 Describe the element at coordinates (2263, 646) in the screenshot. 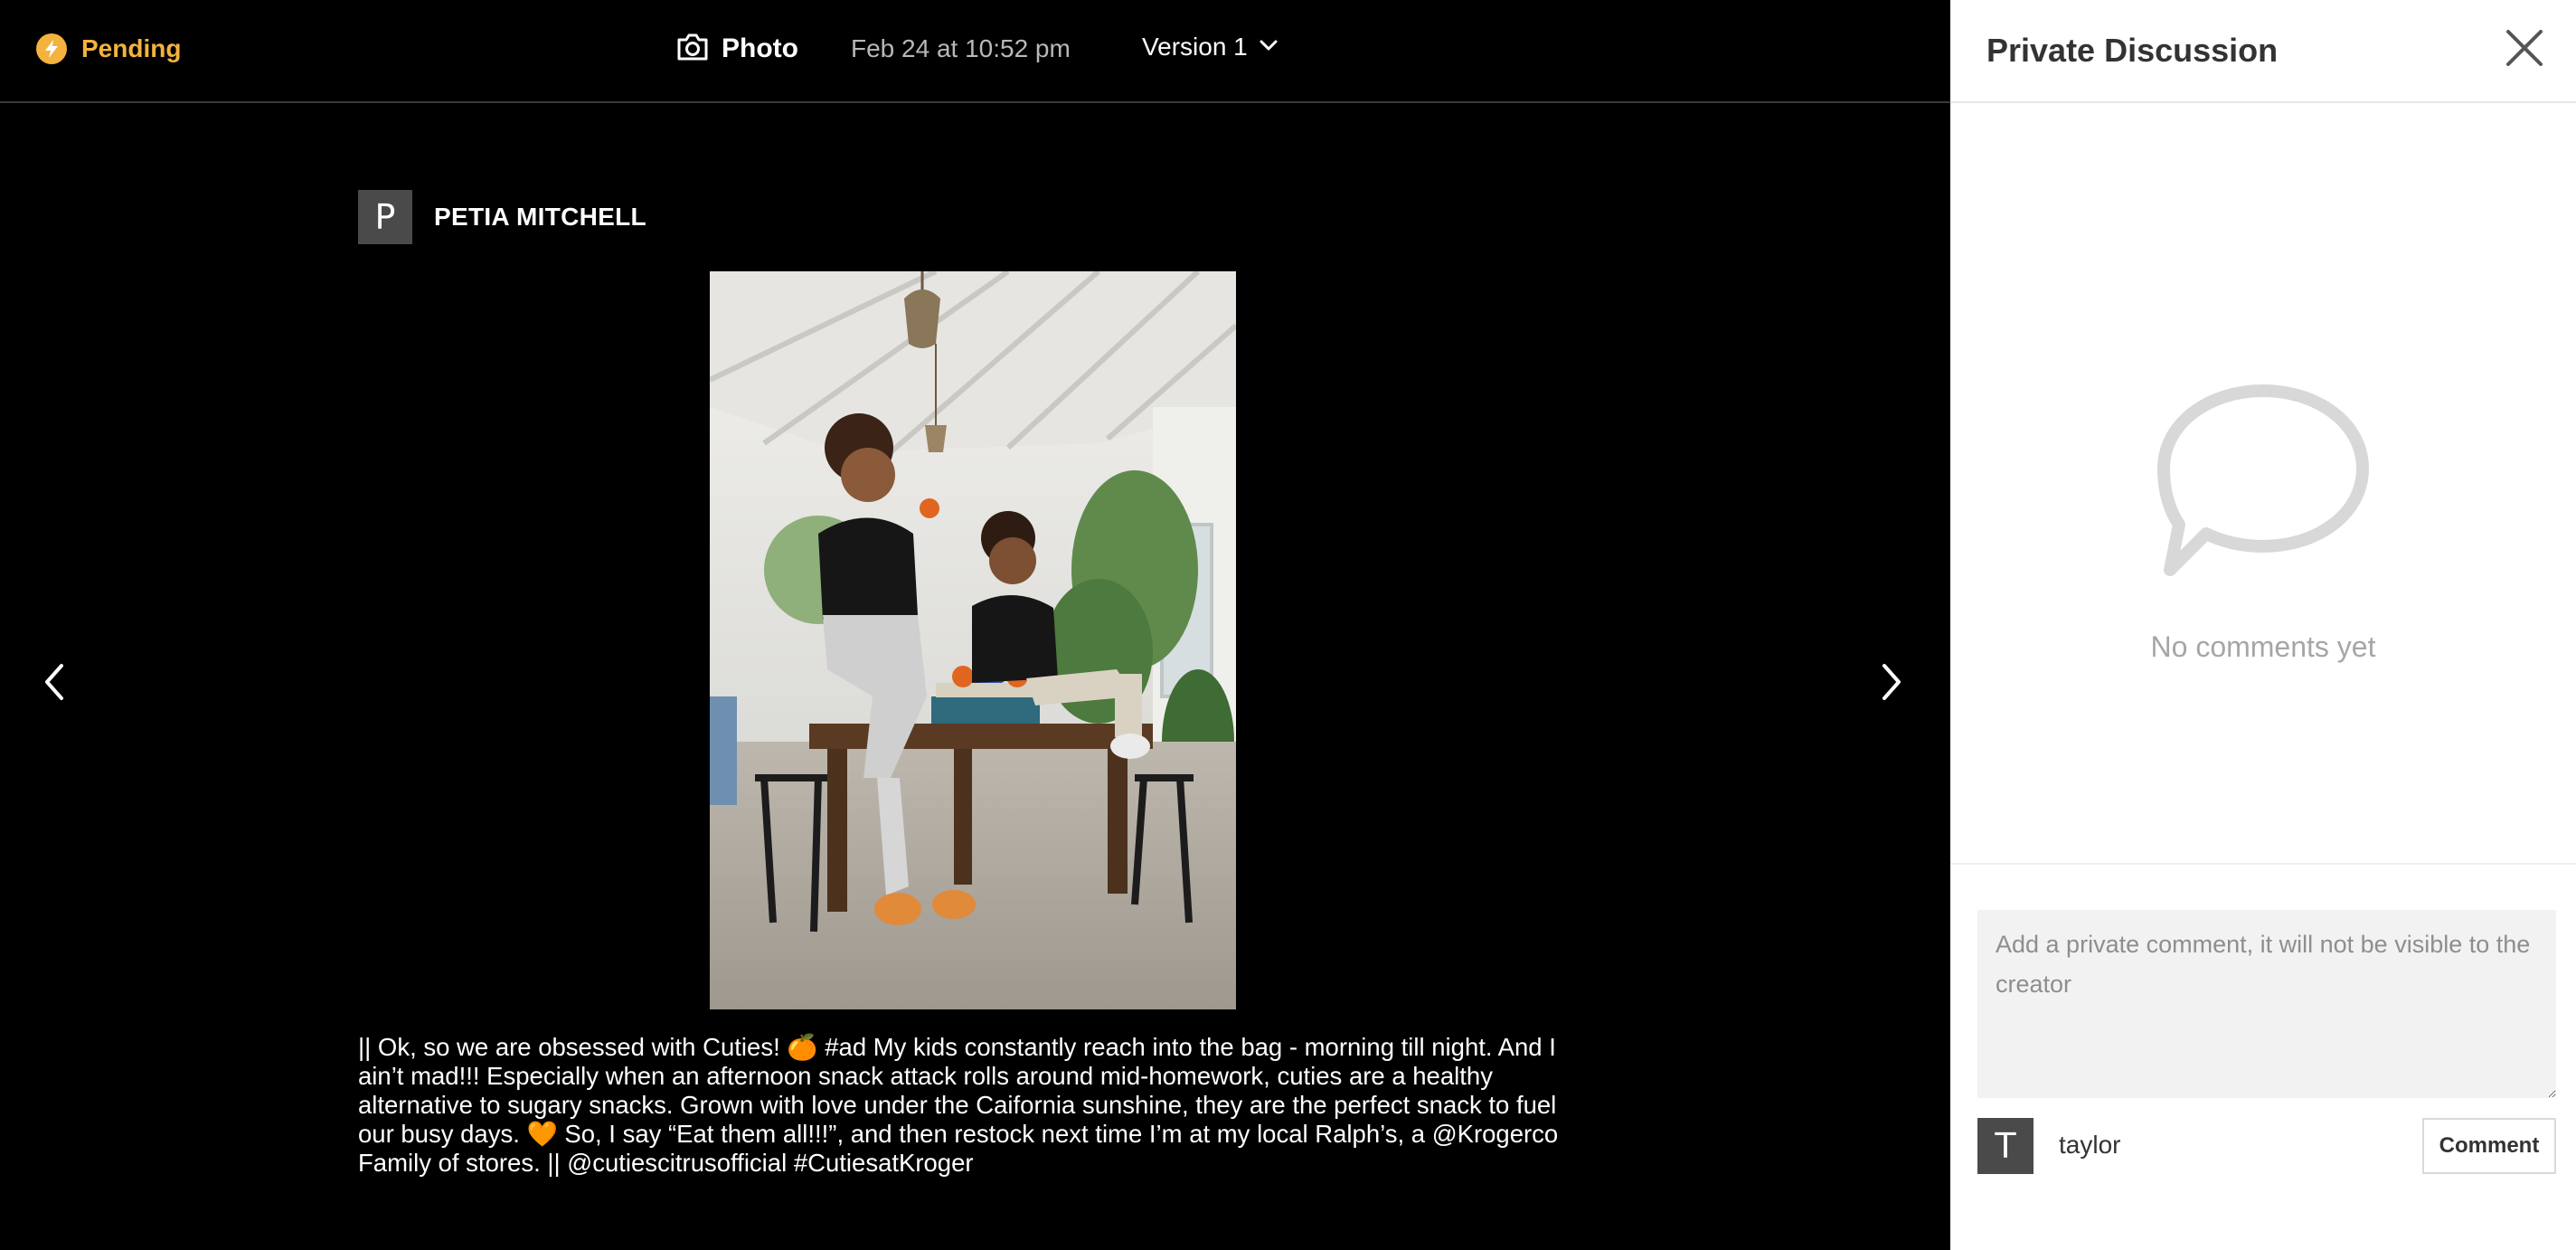

I see `empty-state-text: No comments yet` at that location.